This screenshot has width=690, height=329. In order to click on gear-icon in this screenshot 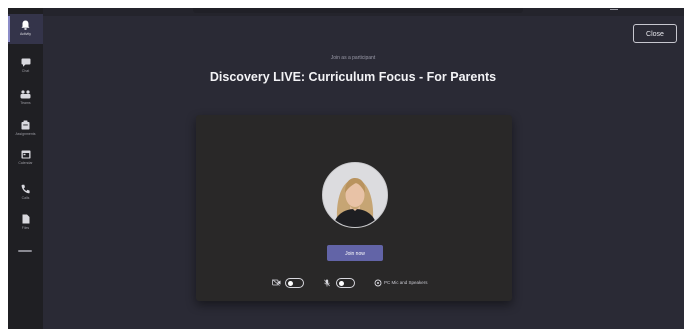, I will do `click(378, 283)`.